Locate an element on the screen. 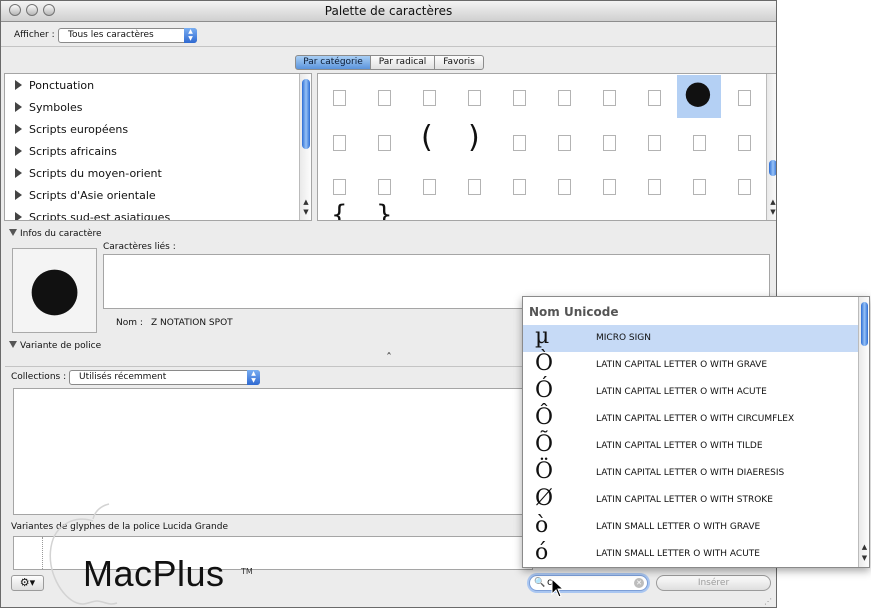 Image resolution: width=871 pixels, height=610 pixels. resize-grip-icon: ⋰ is located at coordinates (770, 602).